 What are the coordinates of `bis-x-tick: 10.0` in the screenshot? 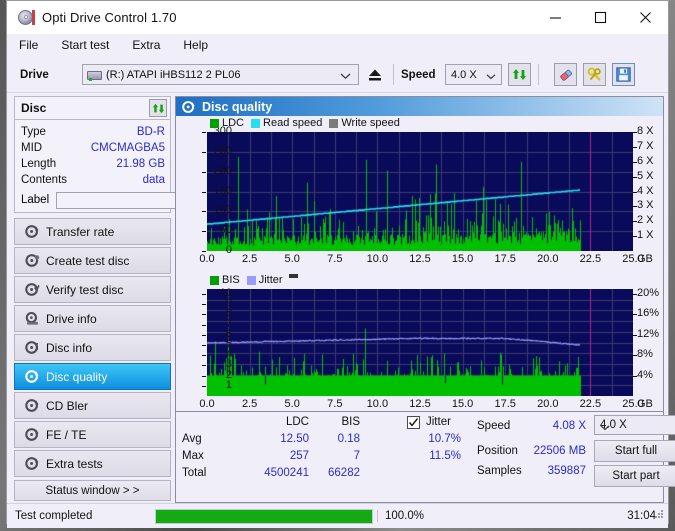 It's located at (377, 404).